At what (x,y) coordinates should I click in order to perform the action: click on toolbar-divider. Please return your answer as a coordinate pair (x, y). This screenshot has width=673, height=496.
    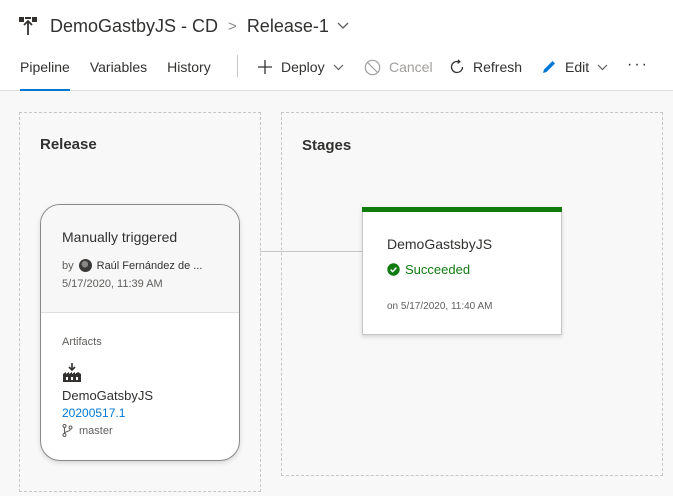
    Looking at the image, I should click on (237, 66).